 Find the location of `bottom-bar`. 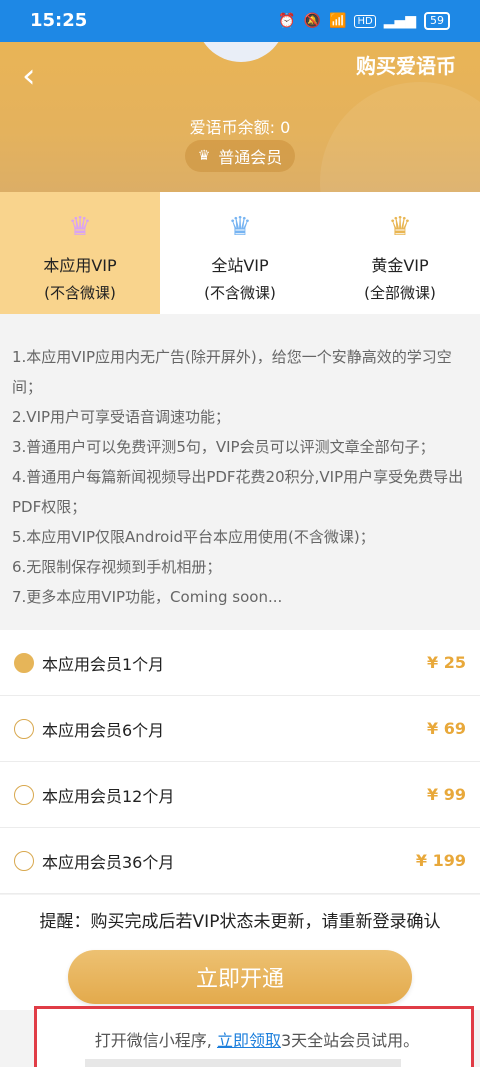

bottom-bar is located at coordinates (243, 1063).